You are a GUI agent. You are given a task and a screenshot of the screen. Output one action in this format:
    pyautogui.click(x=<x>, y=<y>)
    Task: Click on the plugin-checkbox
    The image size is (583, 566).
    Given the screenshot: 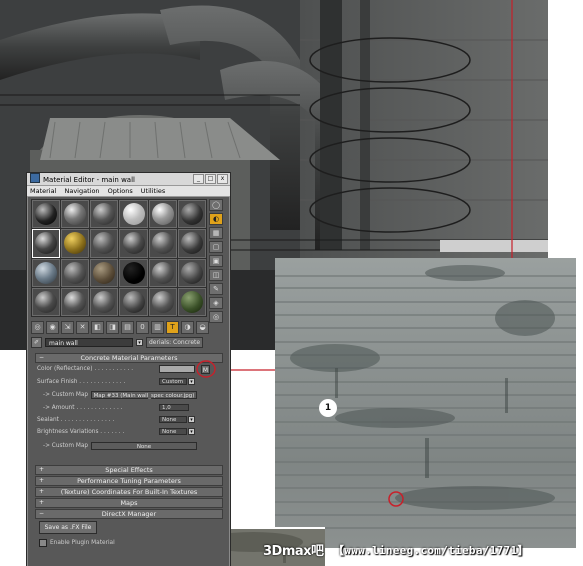 What is the action you would take?
    pyautogui.click(x=43, y=543)
    